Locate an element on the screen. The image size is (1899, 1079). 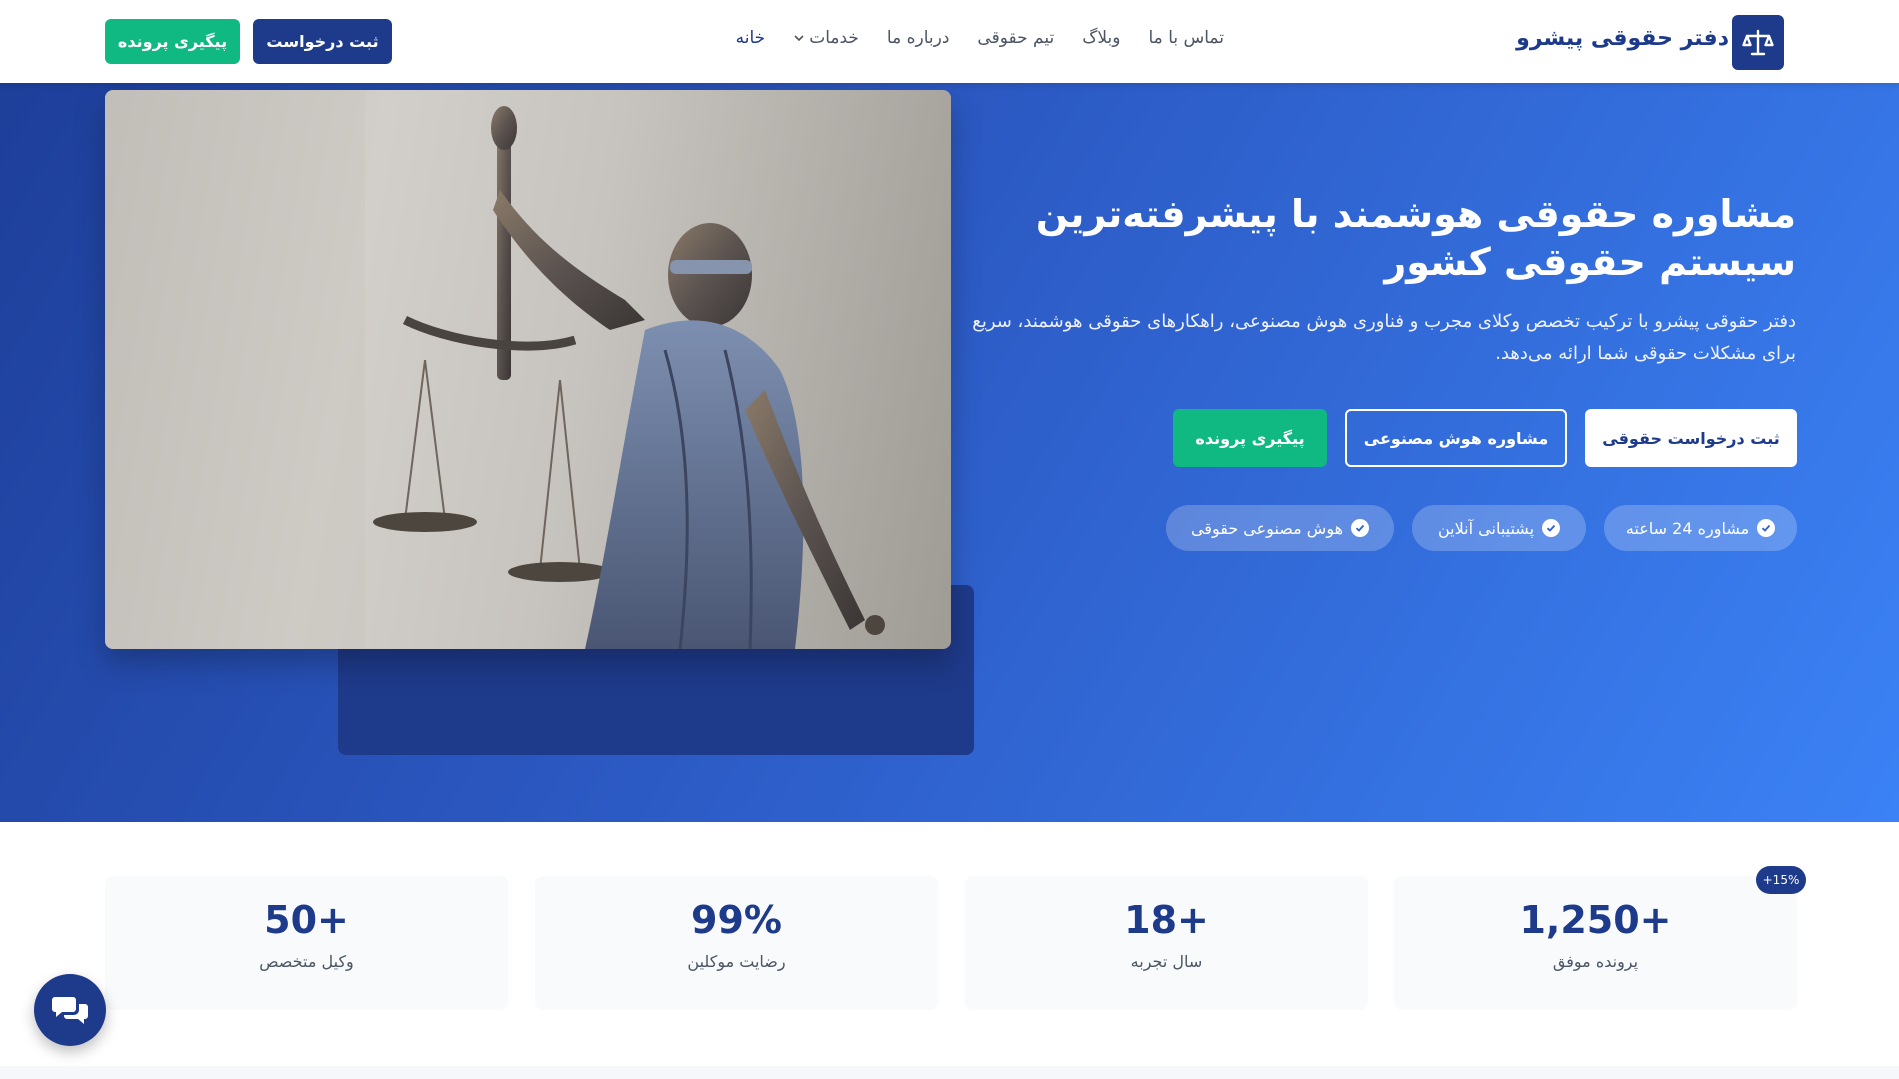
hero-track-case-button: پیگیری پرونده is located at coordinates (1250, 438).